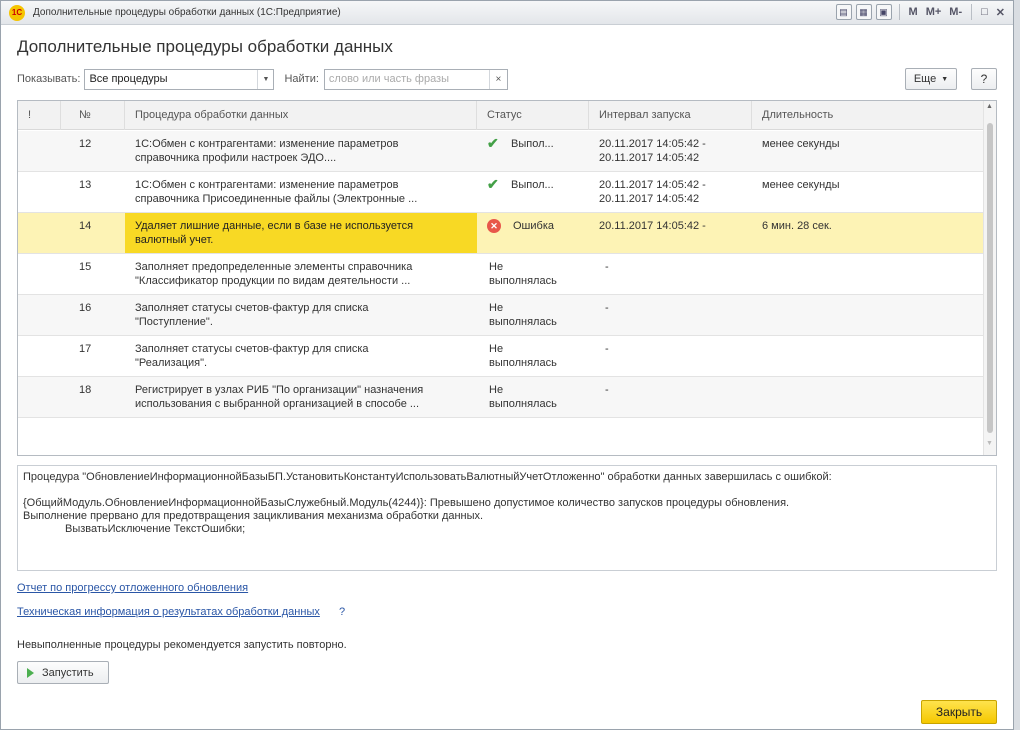 The image size is (1020, 730). I want to click on memory-plus-button: M+, so click(934, 12).